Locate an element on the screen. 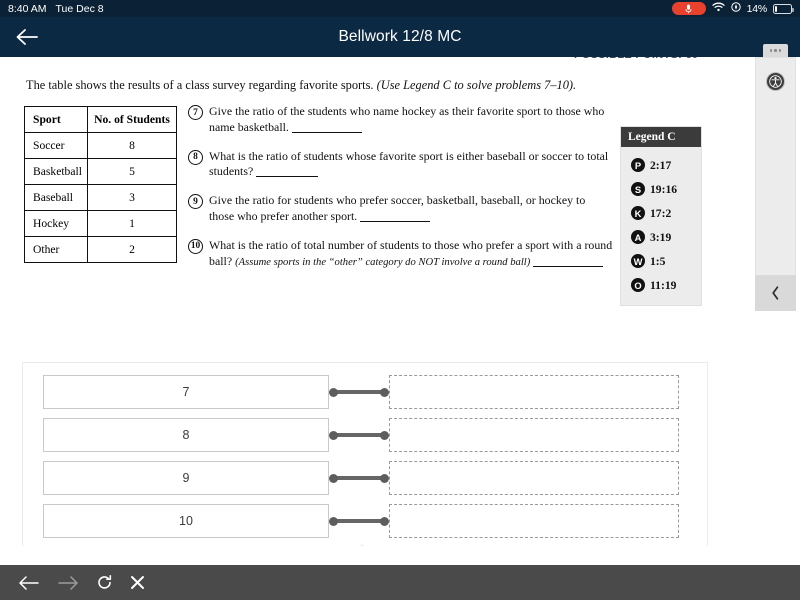 This screenshot has height=600, width=800. legend-item: O 11:19 is located at coordinates (661, 285).